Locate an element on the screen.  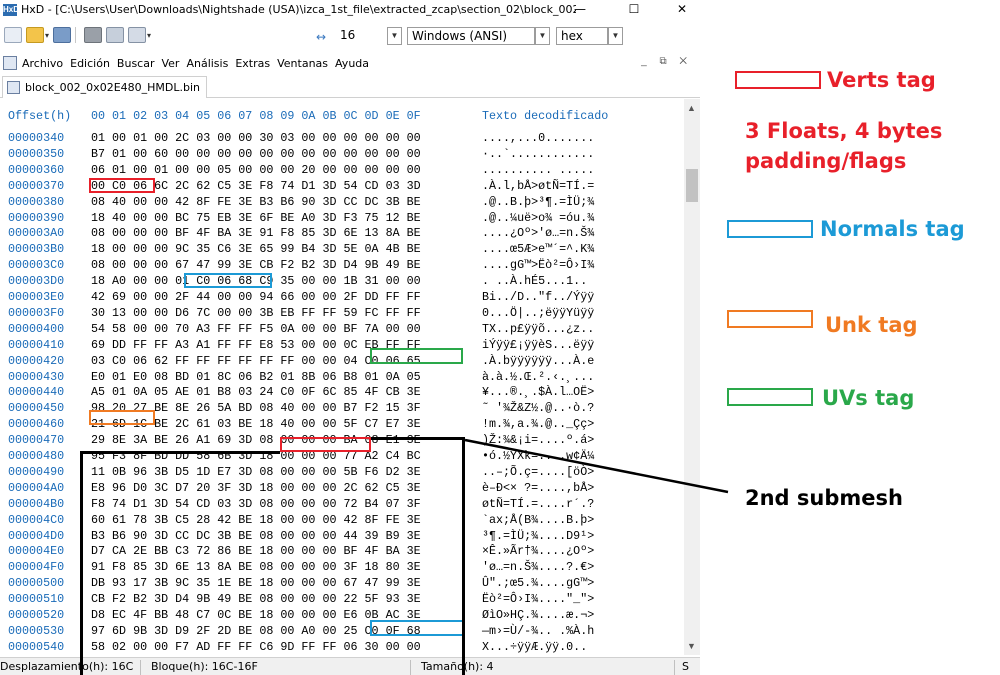
unk-legend-label: Unk tag is located at coordinates (871, 325).